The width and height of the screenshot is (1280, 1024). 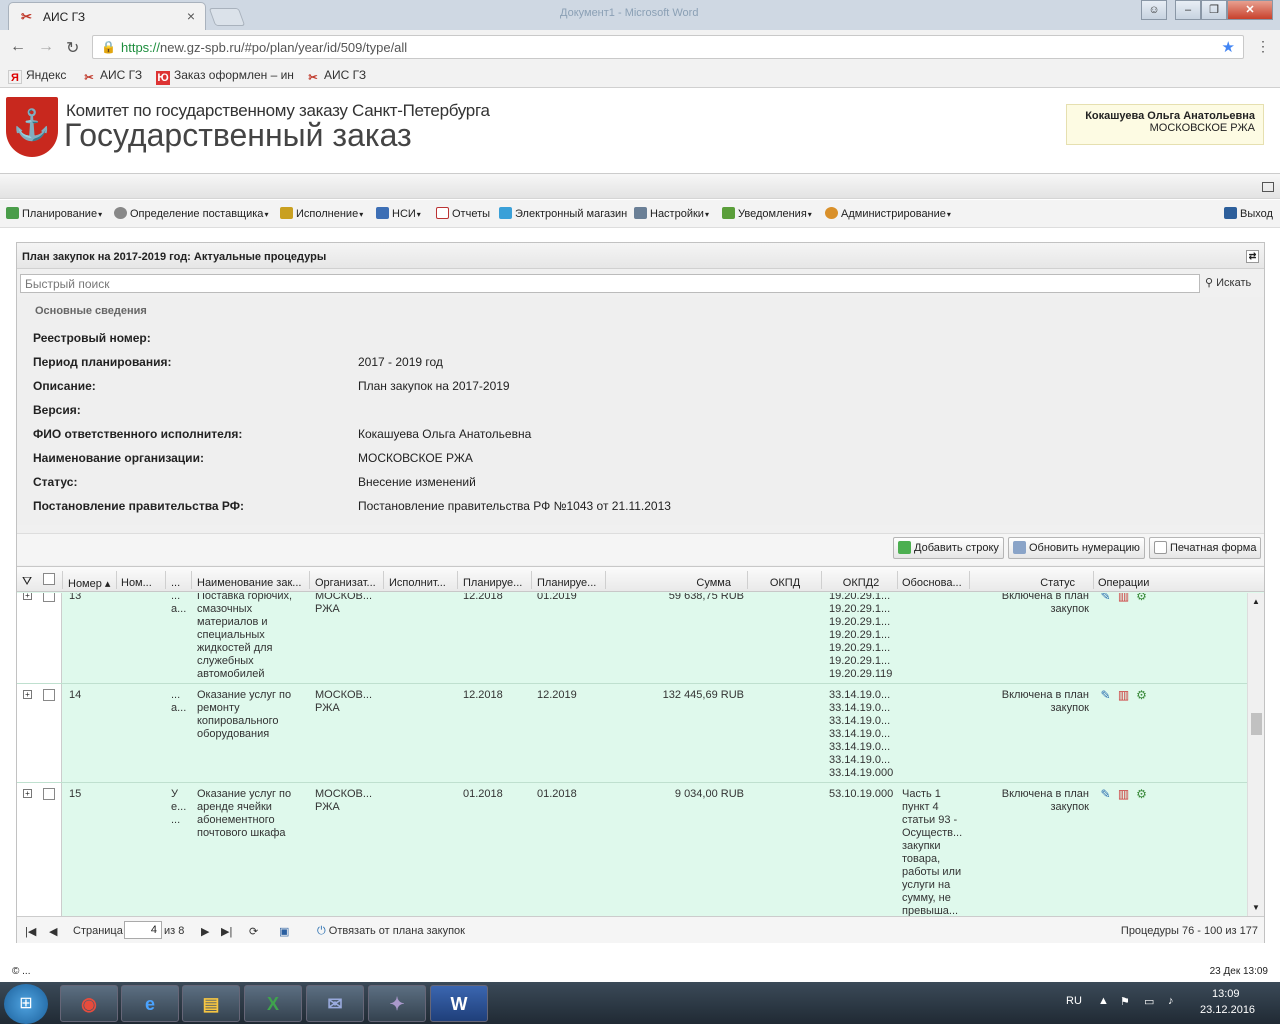 What do you see at coordinates (26, 1004) in the screenshot?
I see `start-button: ⊞` at bounding box center [26, 1004].